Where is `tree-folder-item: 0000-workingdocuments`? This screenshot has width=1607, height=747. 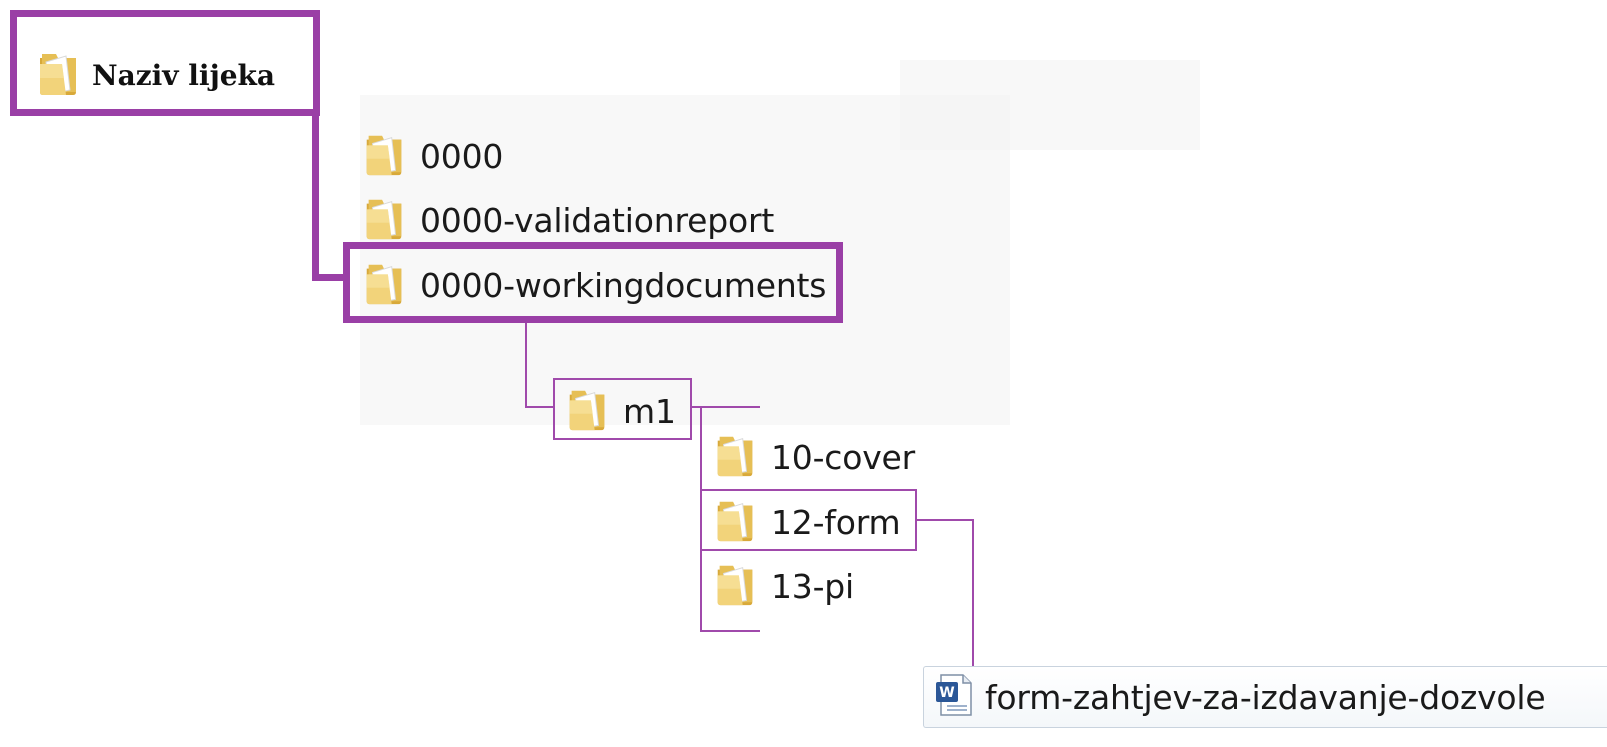 tree-folder-item: 0000-workingdocuments is located at coordinates (594, 285).